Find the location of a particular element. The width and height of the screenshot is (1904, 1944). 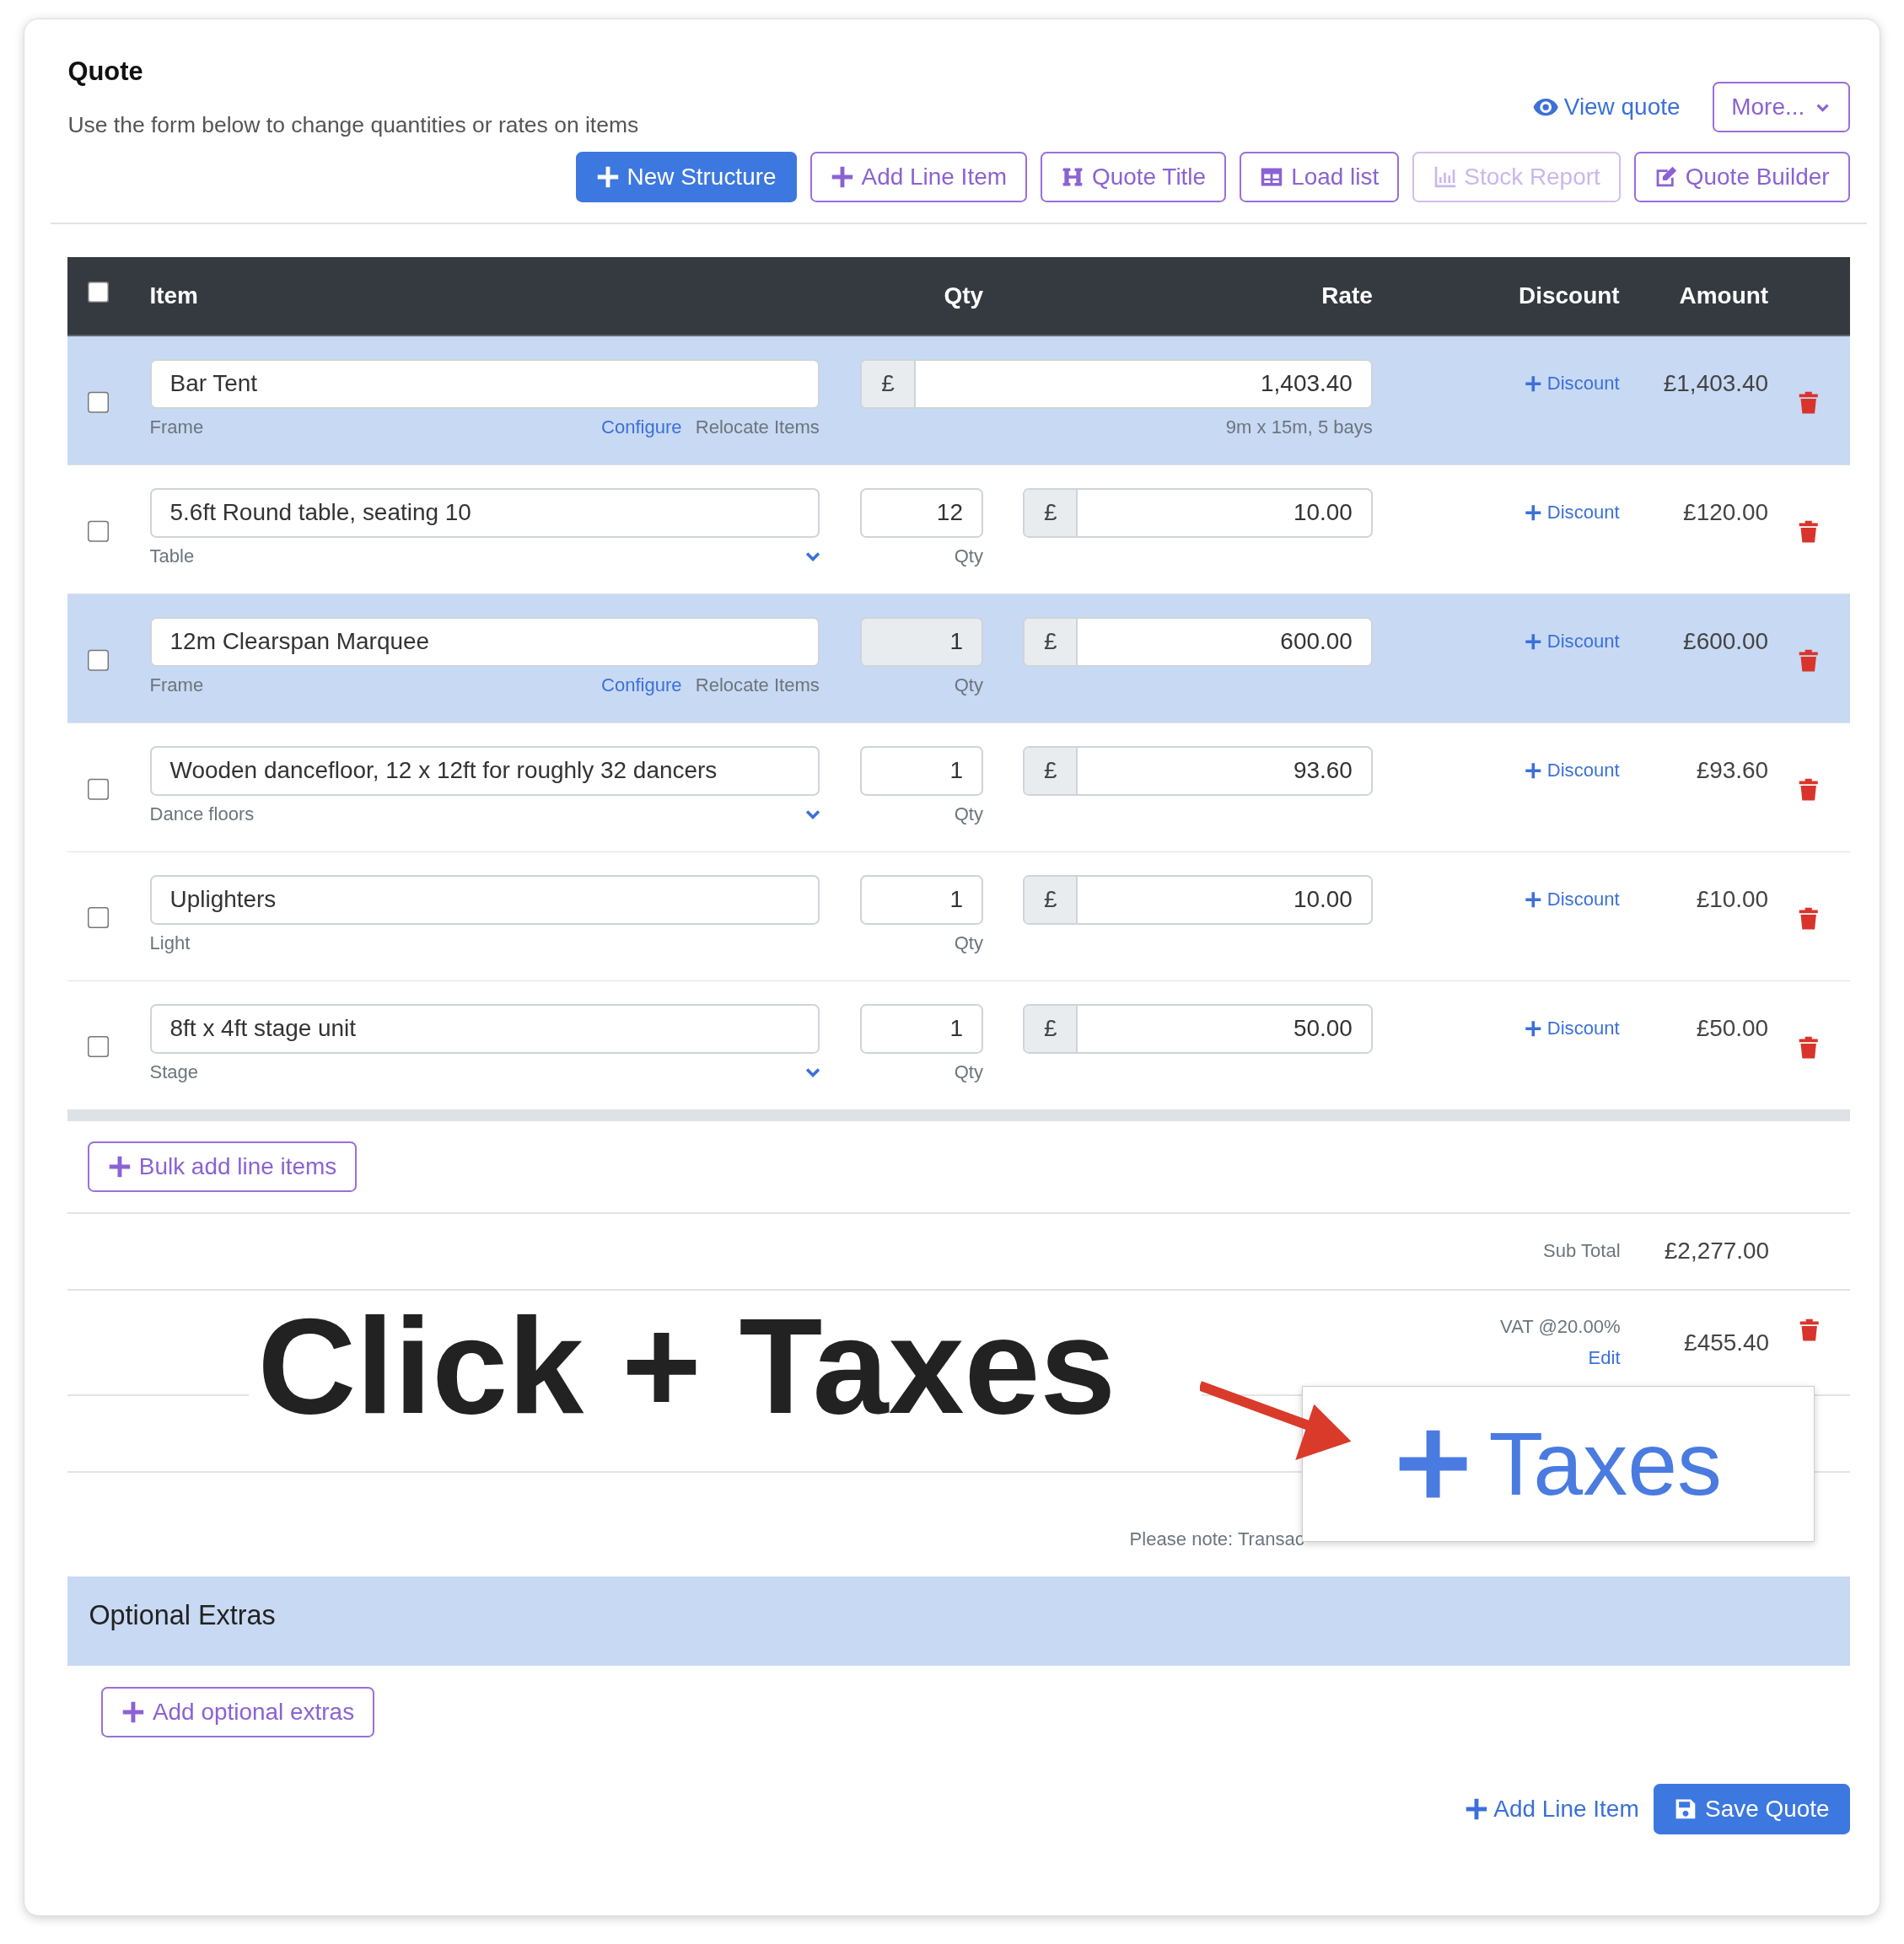

bar-chart-icon is located at coordinates (1445, 176).